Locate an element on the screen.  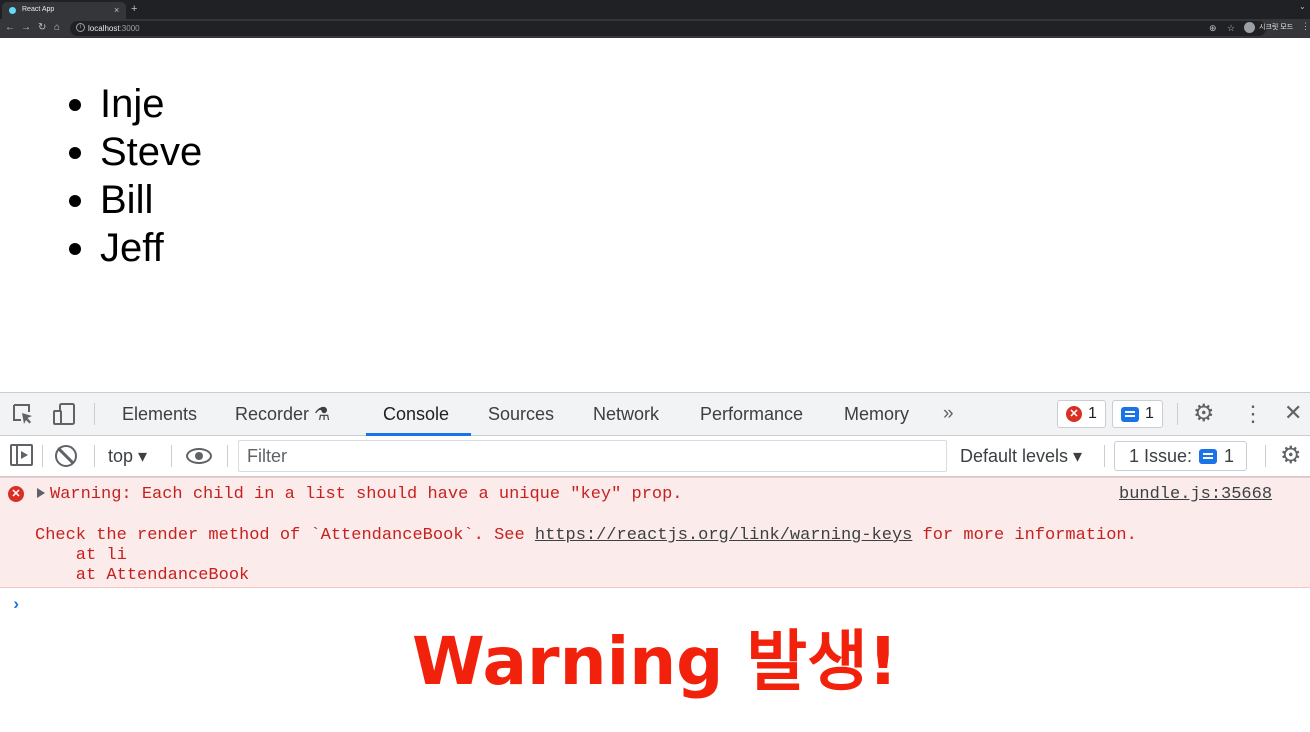
zoom-icon: ⊕ is located at coordinates (1213, 28).